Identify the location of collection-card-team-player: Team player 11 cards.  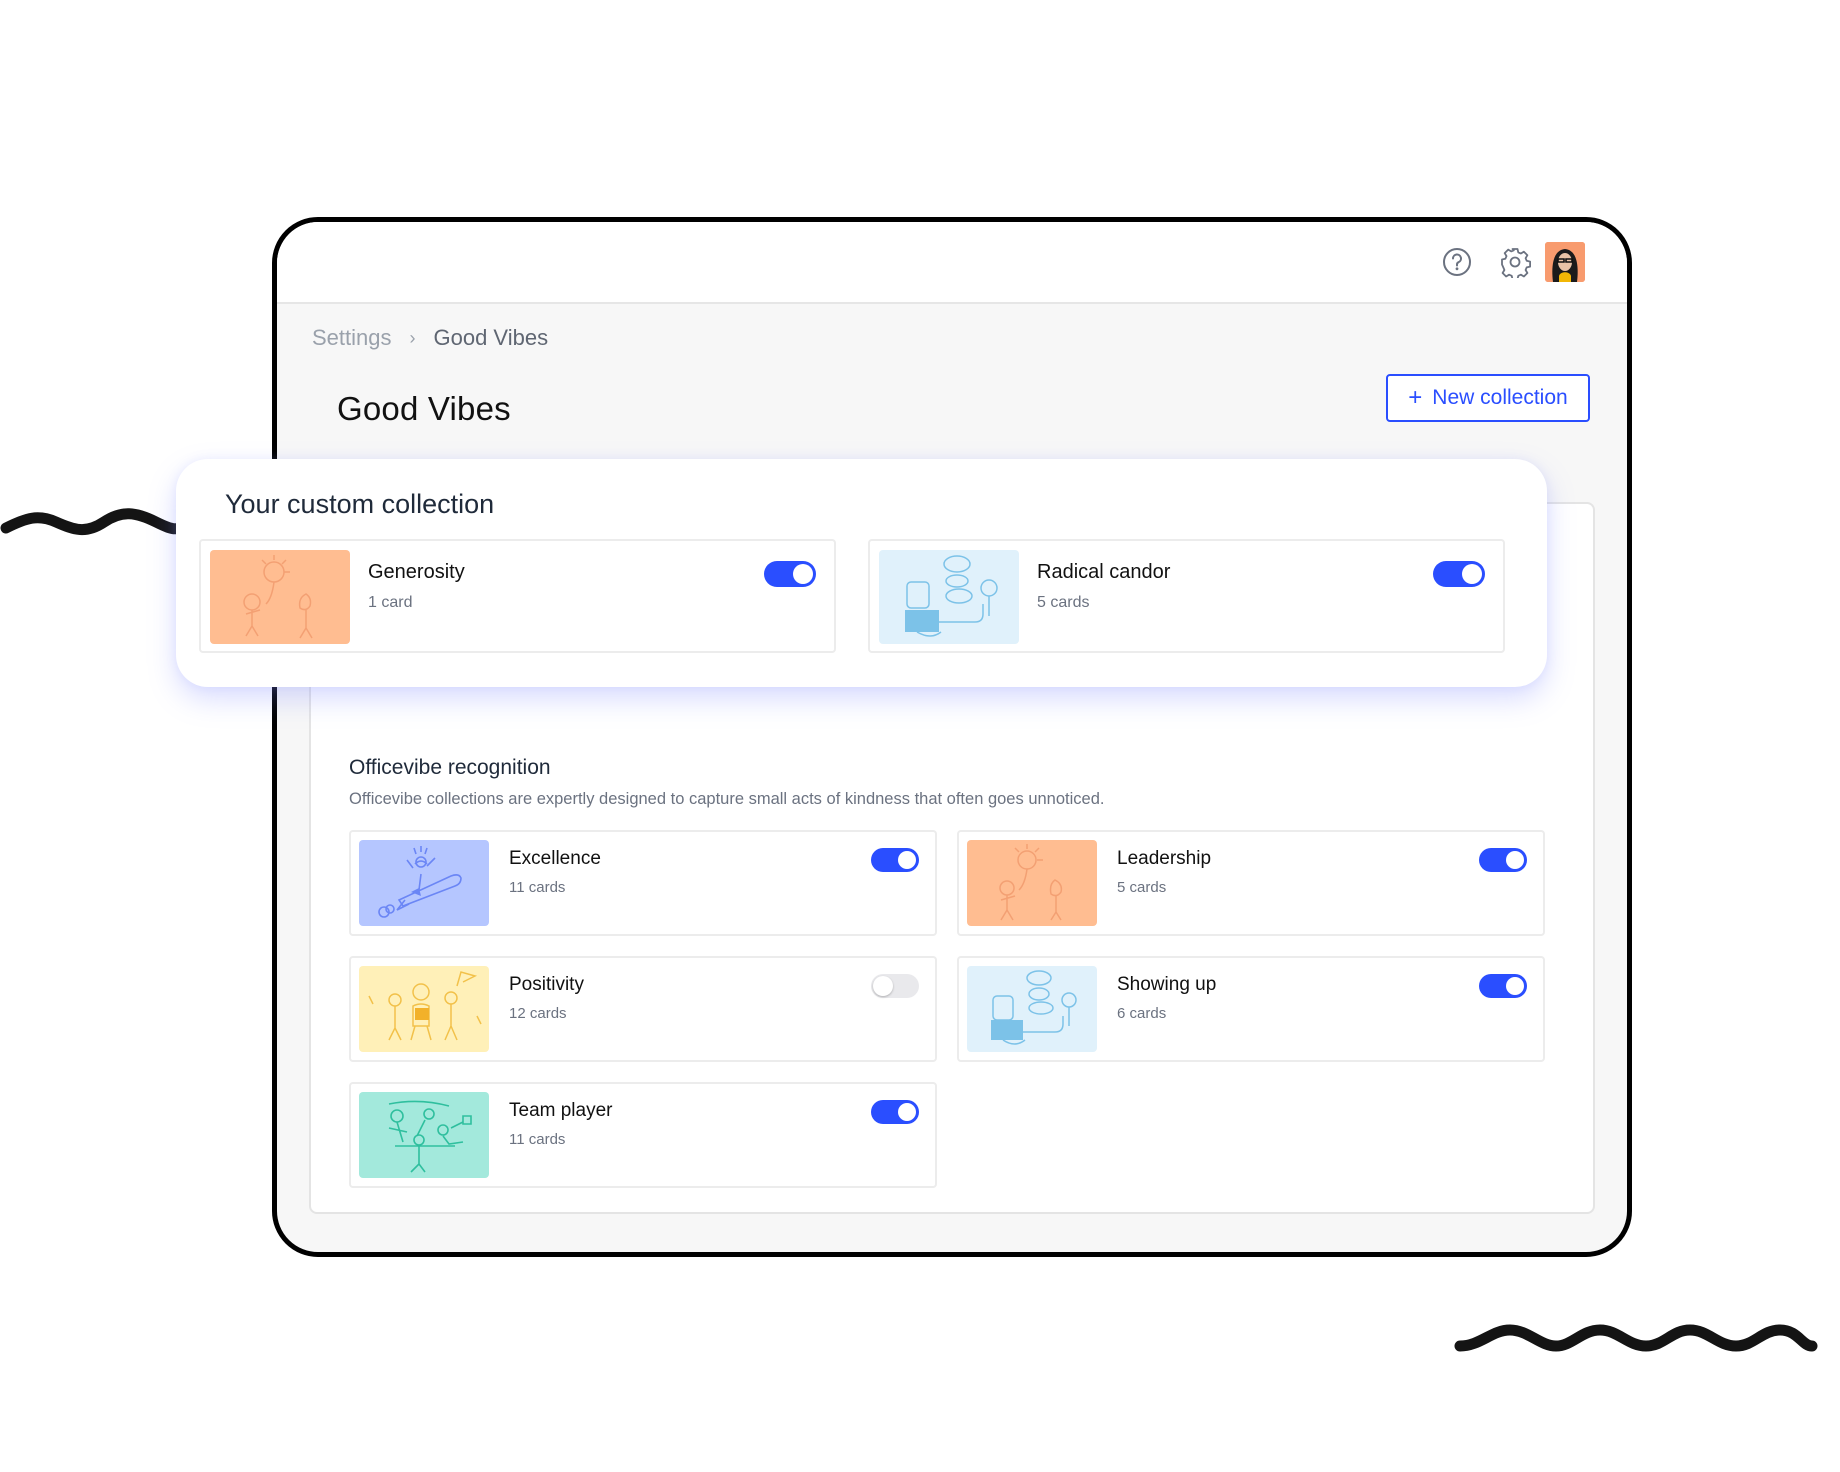
(643, 1135).